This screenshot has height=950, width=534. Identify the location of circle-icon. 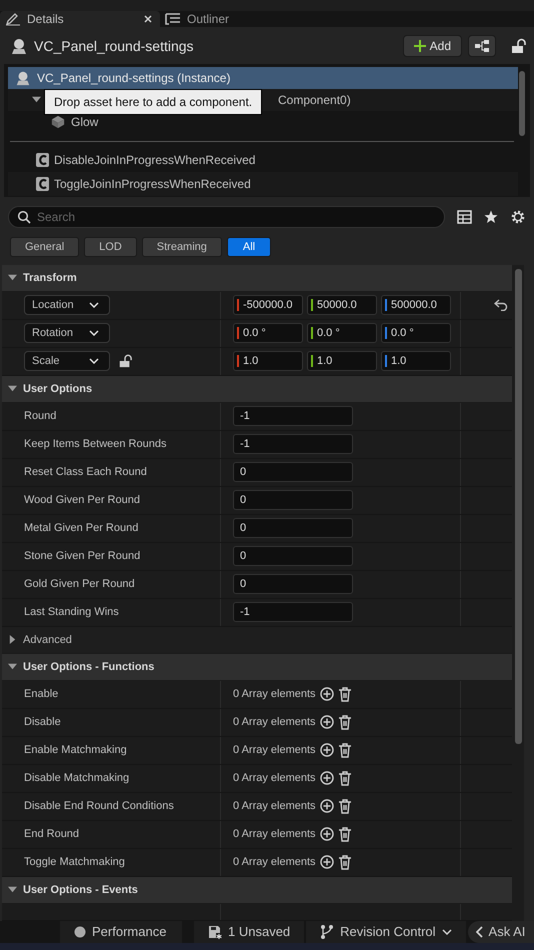
(80, 932).